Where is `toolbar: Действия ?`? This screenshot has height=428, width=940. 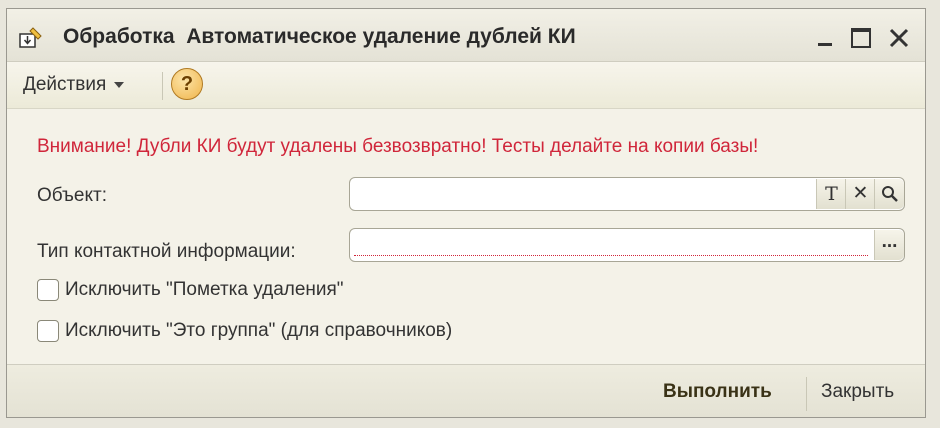 toolbar: Действия ? is located at coordinates (466, 85).